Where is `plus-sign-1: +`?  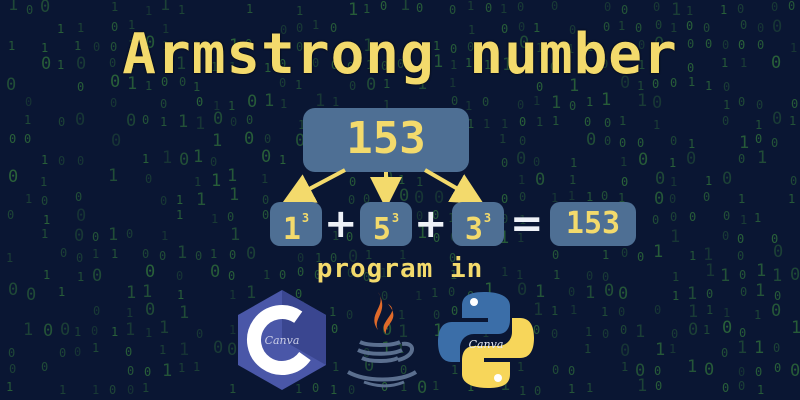
plus-sign-1: + is located at coordinates (341, 224).